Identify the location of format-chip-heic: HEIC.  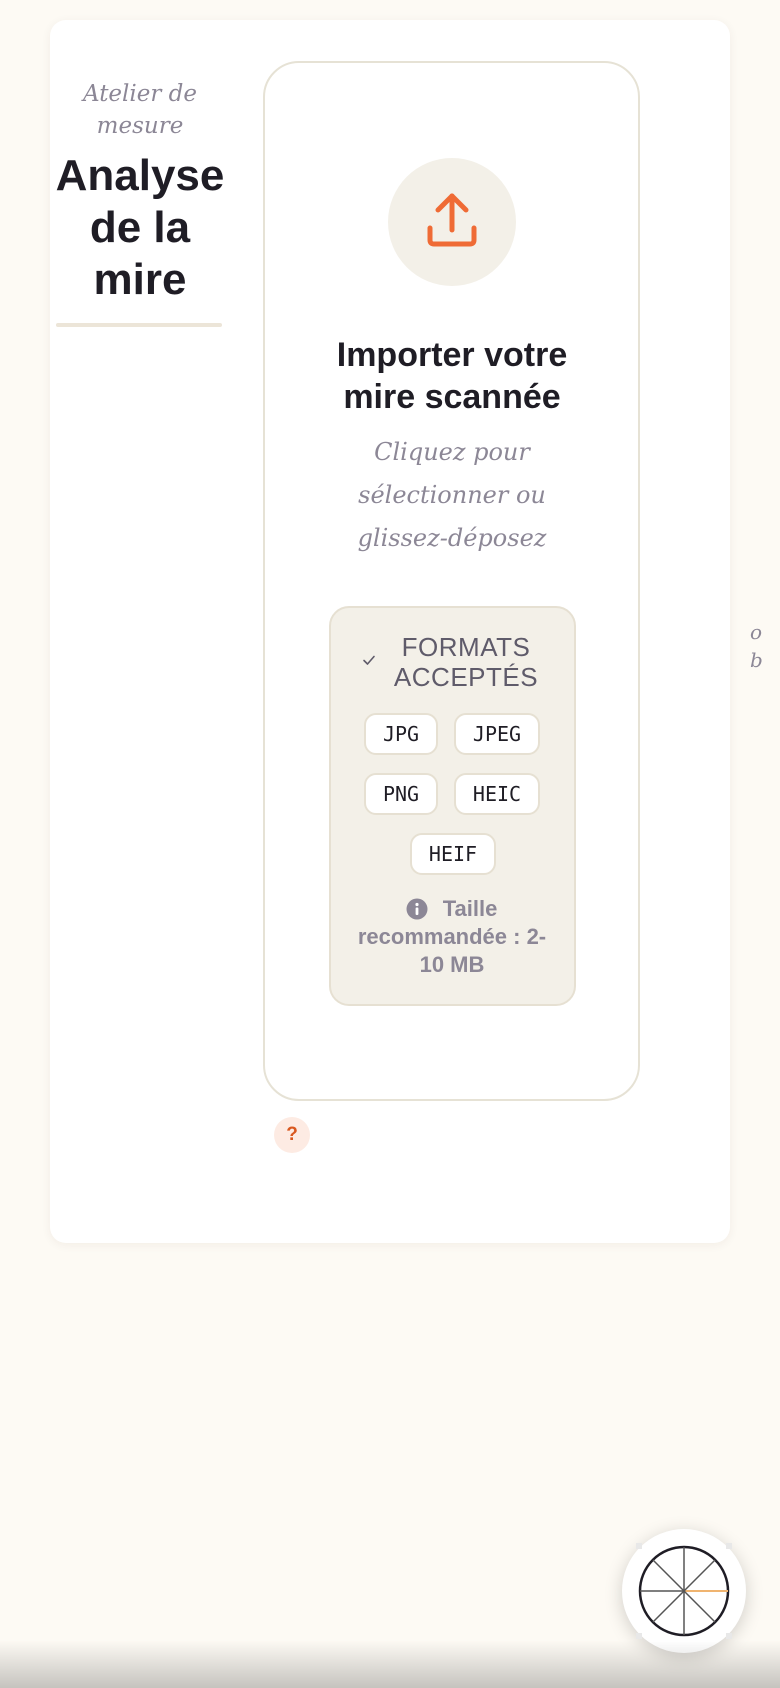
(497, 794).